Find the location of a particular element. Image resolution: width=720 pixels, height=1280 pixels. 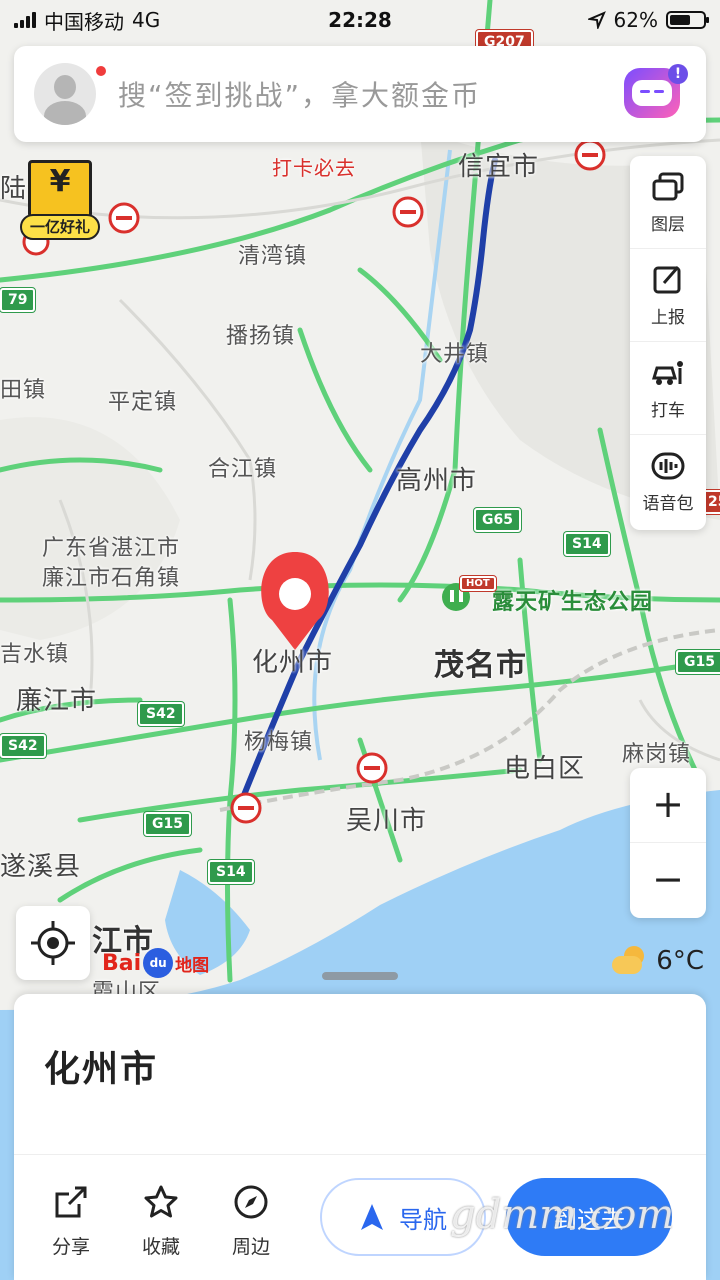

notification-dot is located at coordinates (101, 71).